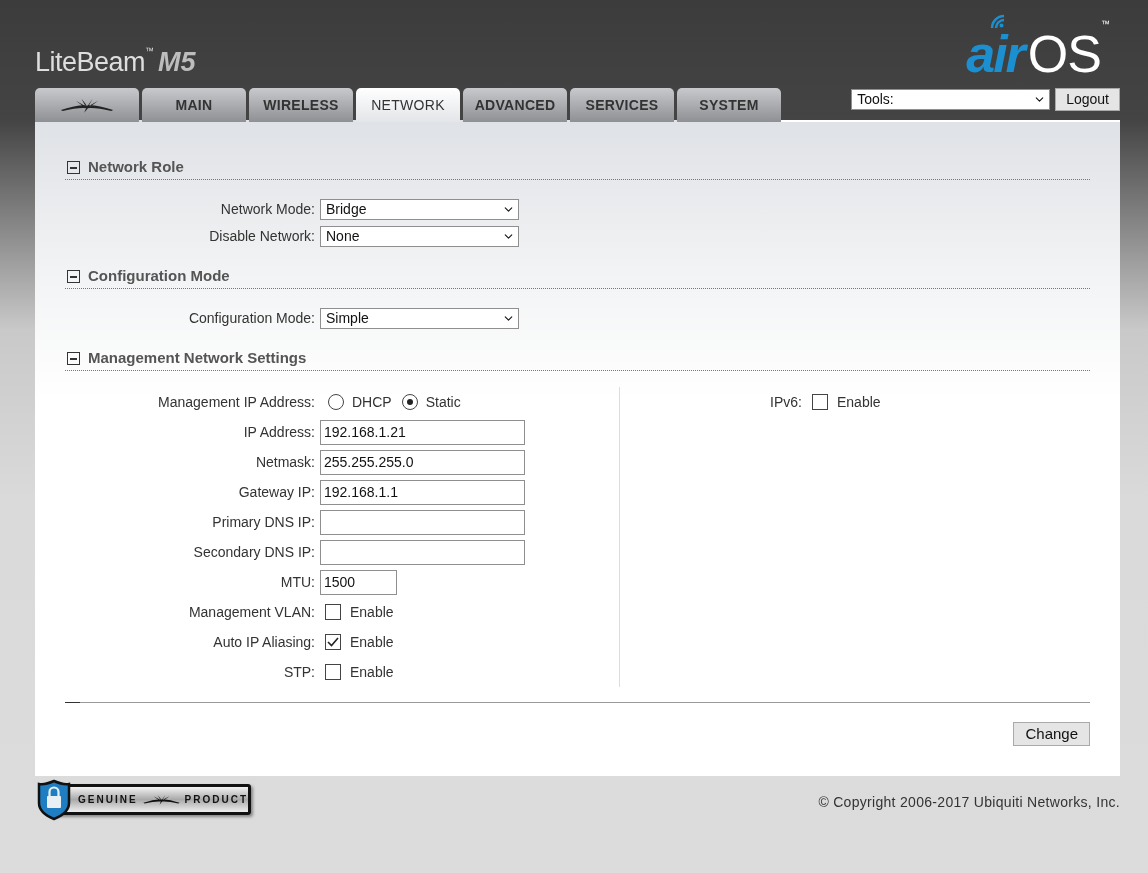  I want to click on nav-tab: SERVICES, so click(622, 105).